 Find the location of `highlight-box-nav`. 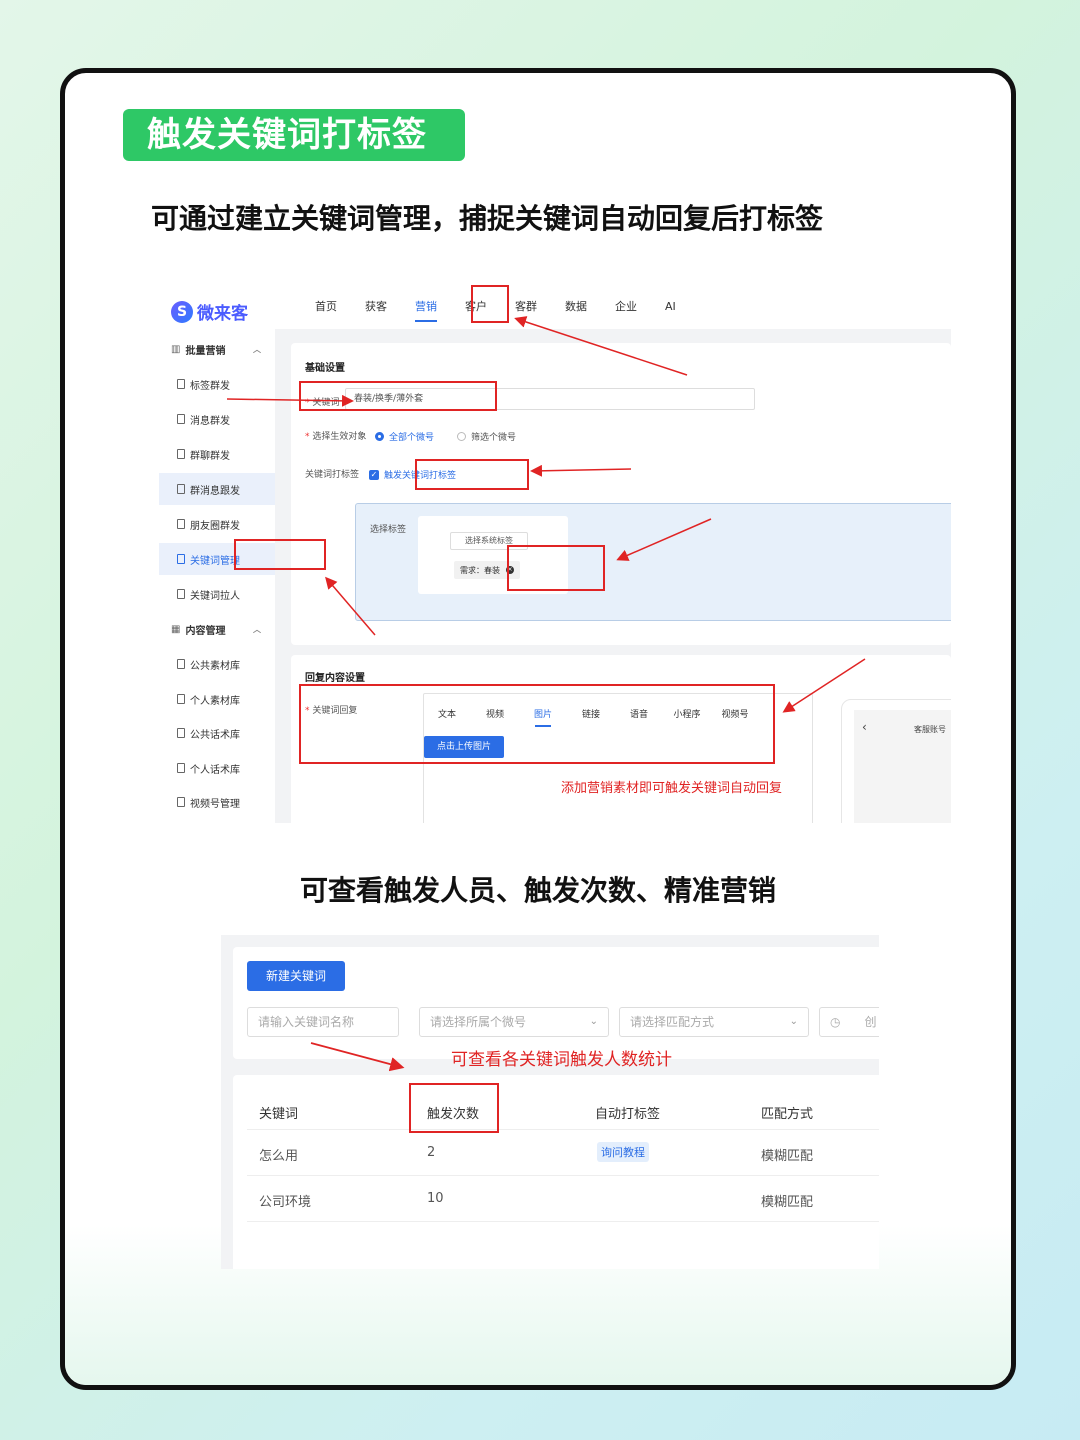

highlight-box-nav is located at coordinates (490, 304).